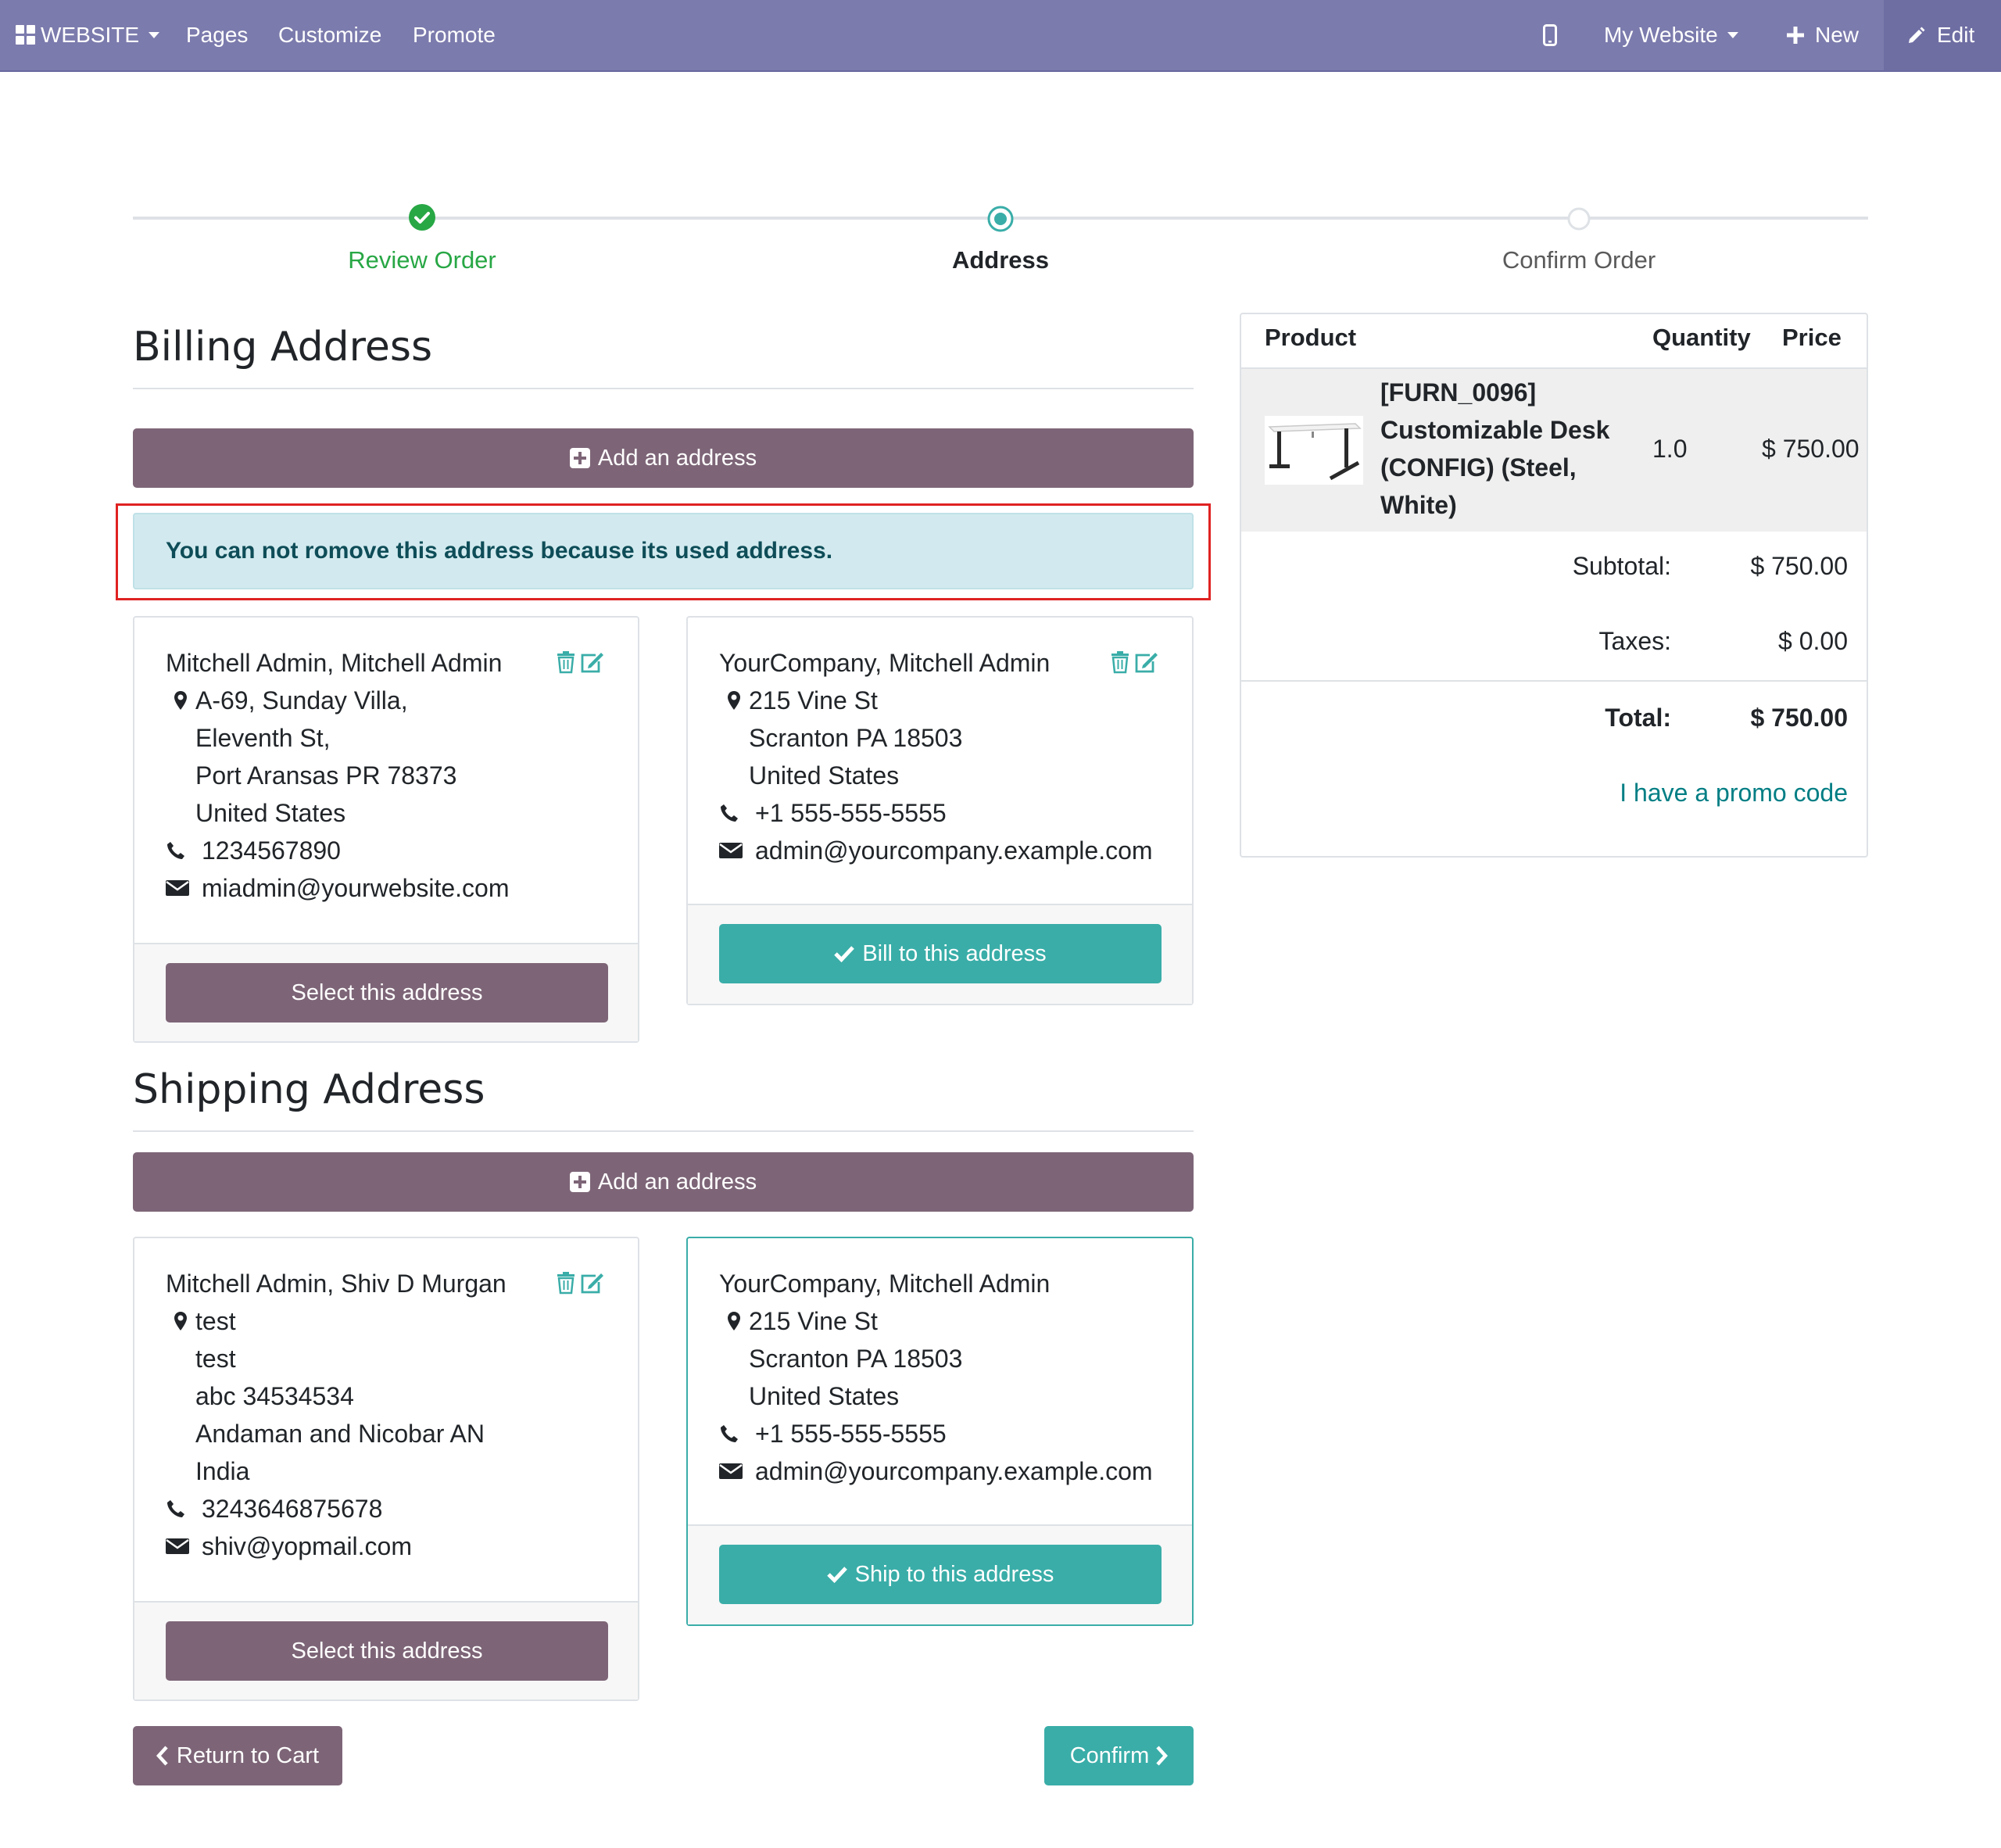 The height and width of the screenshot is (1848, 2001). I want to click on ship-to-address-label: Ship to this address, so click(954, 1574).